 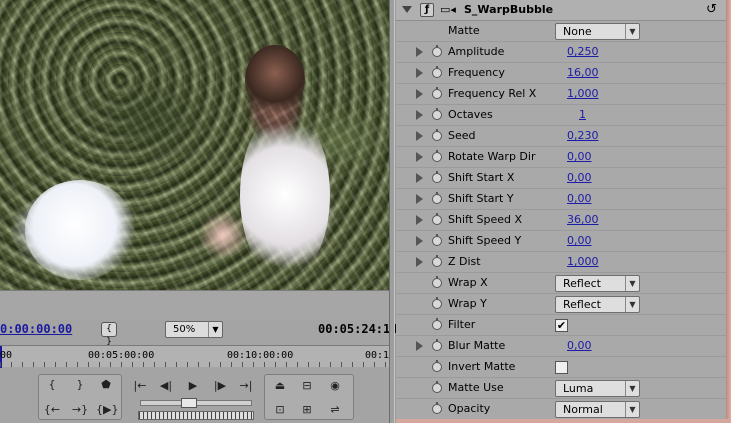 I want to click on step-back-icon: ◀|, so click(x=166, y=386).